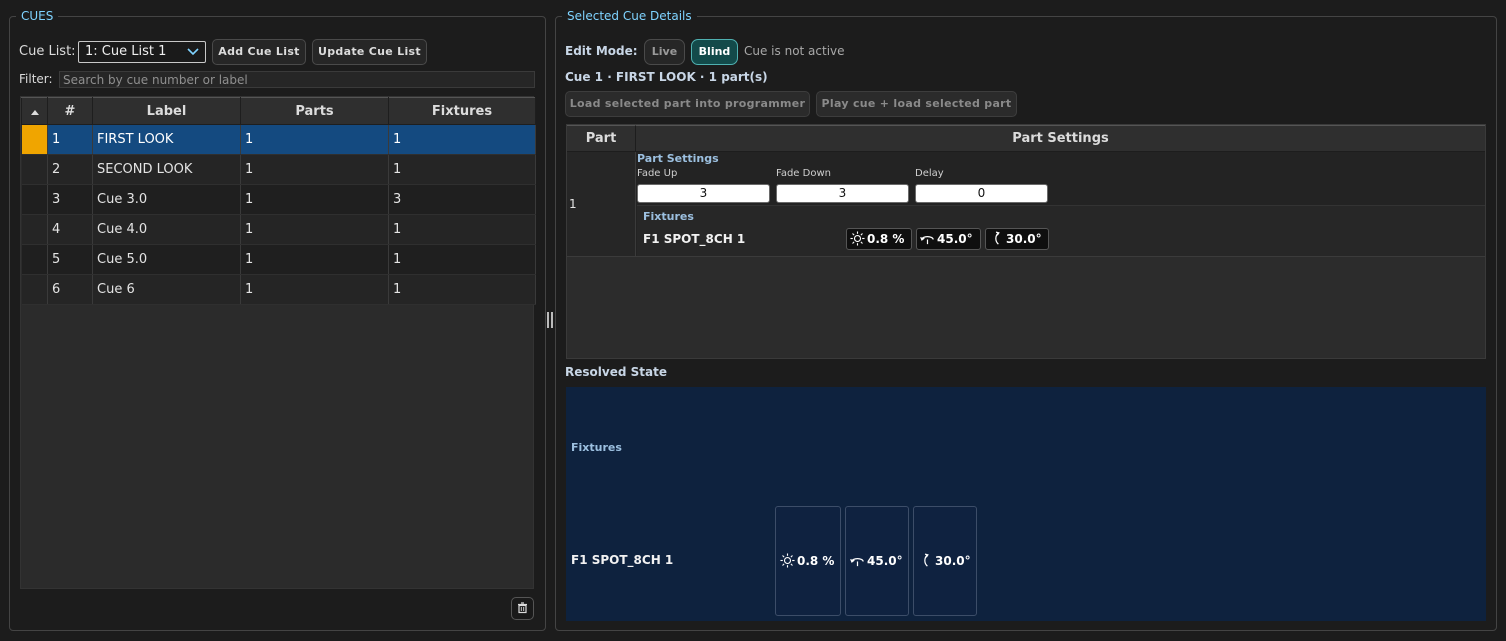  I want to click on resolved-pan-card: 45.0°, so click(877, 561).